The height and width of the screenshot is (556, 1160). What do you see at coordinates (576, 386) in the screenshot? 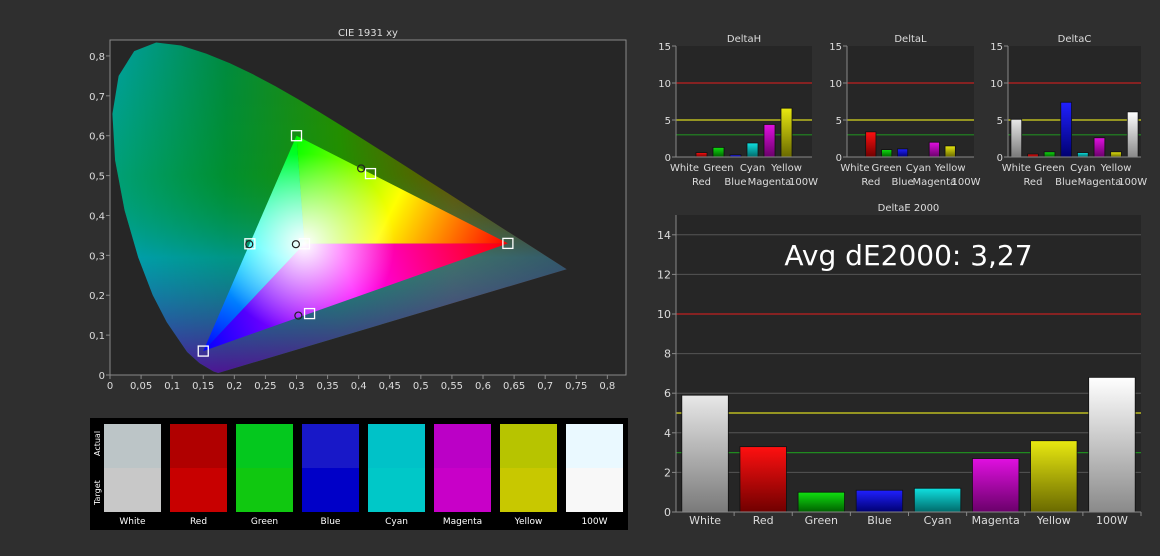
I see `cie-x-tick-label: 0,75` at bounding box center [576, 386].